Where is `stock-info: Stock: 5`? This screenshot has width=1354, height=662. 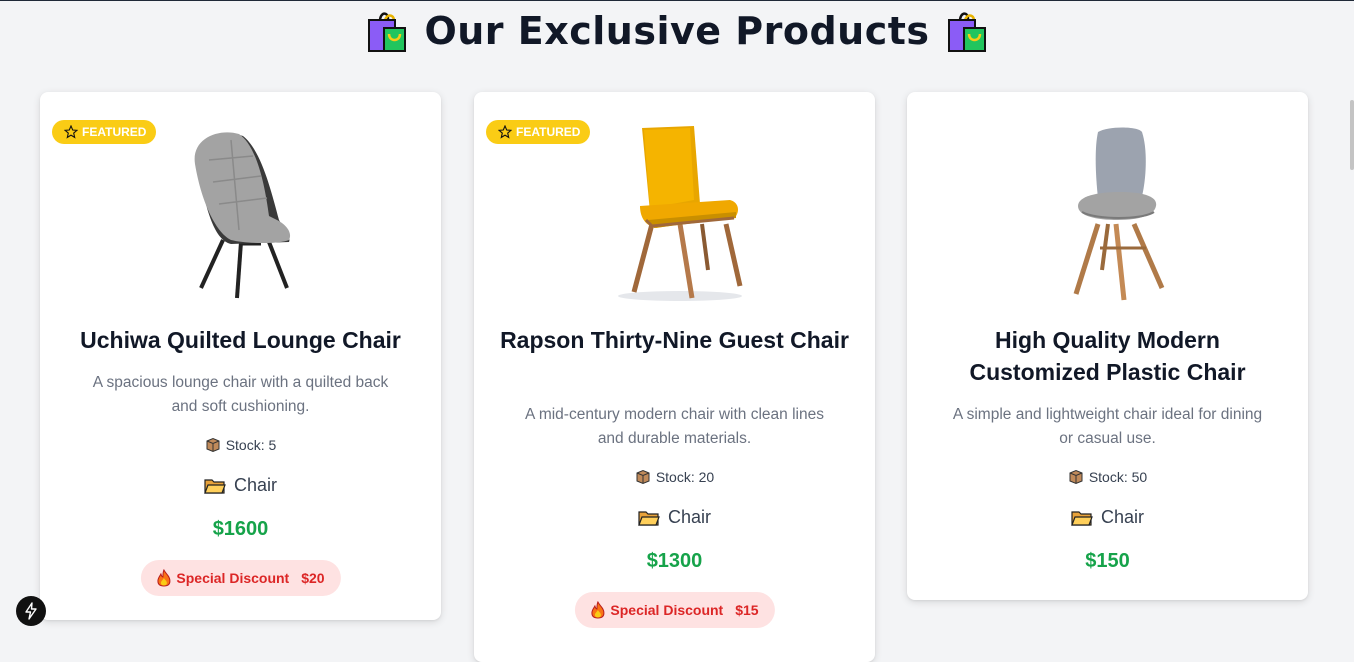
stock-info: Stock: 5 is located at coordinates (240, 445).